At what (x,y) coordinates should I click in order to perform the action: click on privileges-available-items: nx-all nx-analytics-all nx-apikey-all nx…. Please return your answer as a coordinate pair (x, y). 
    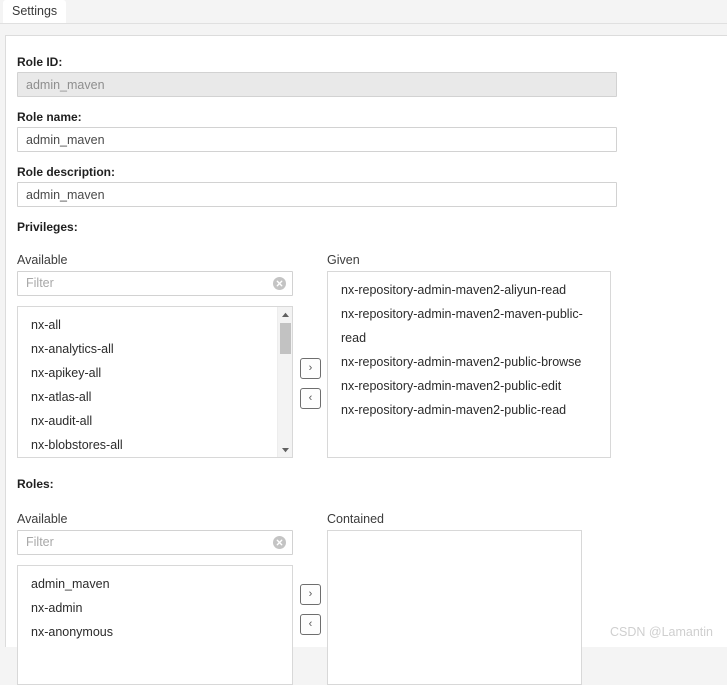
    Looking at the image, I should click on (155, 385).